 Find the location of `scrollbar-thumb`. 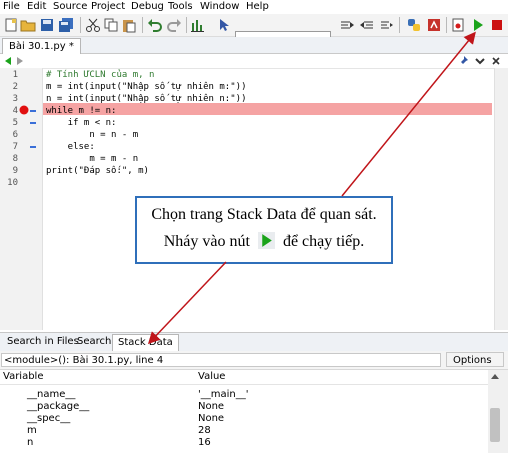

scrollbar-thumb is located at coordinates (495, 425).